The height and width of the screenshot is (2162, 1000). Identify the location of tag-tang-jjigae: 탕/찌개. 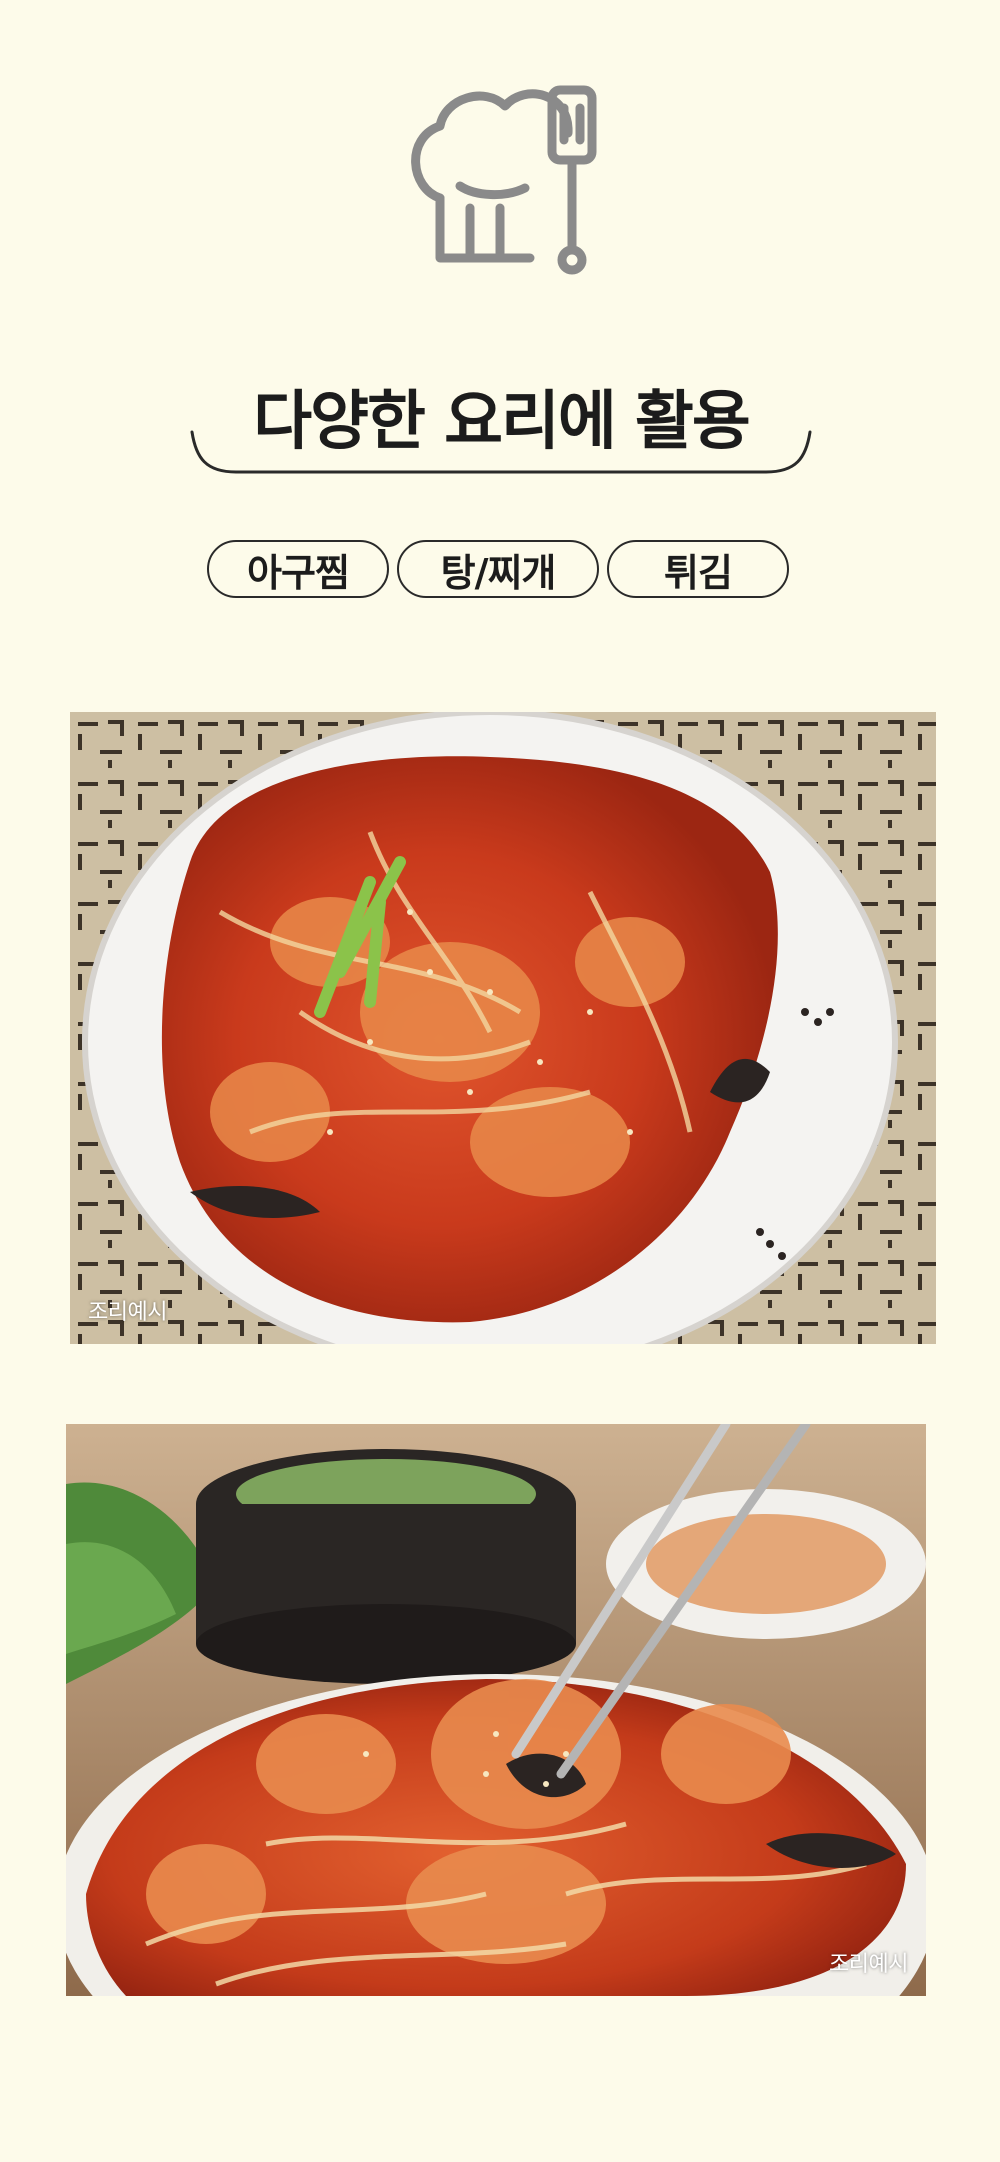
(498, 569).